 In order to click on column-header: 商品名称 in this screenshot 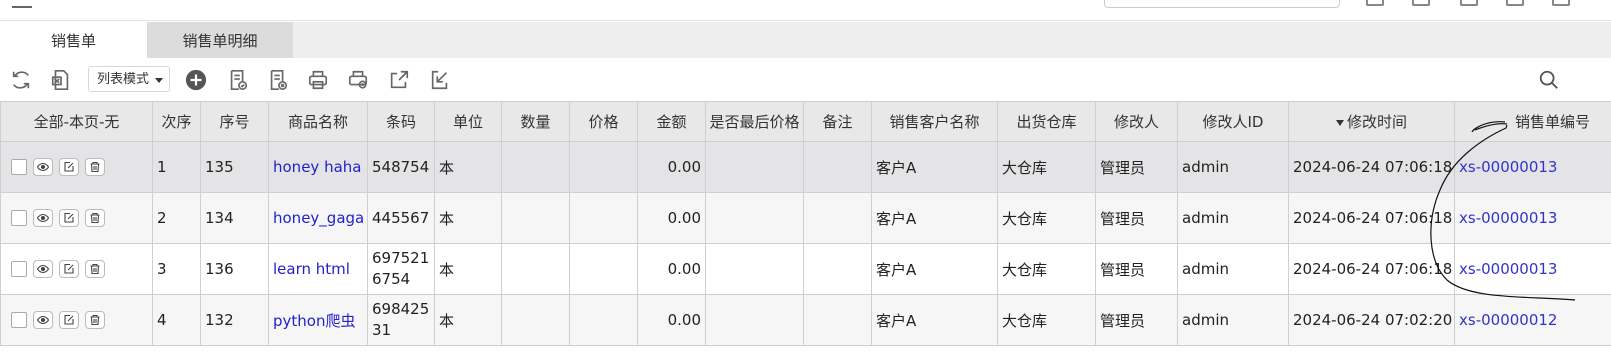, I will do `click(318, 121)`.